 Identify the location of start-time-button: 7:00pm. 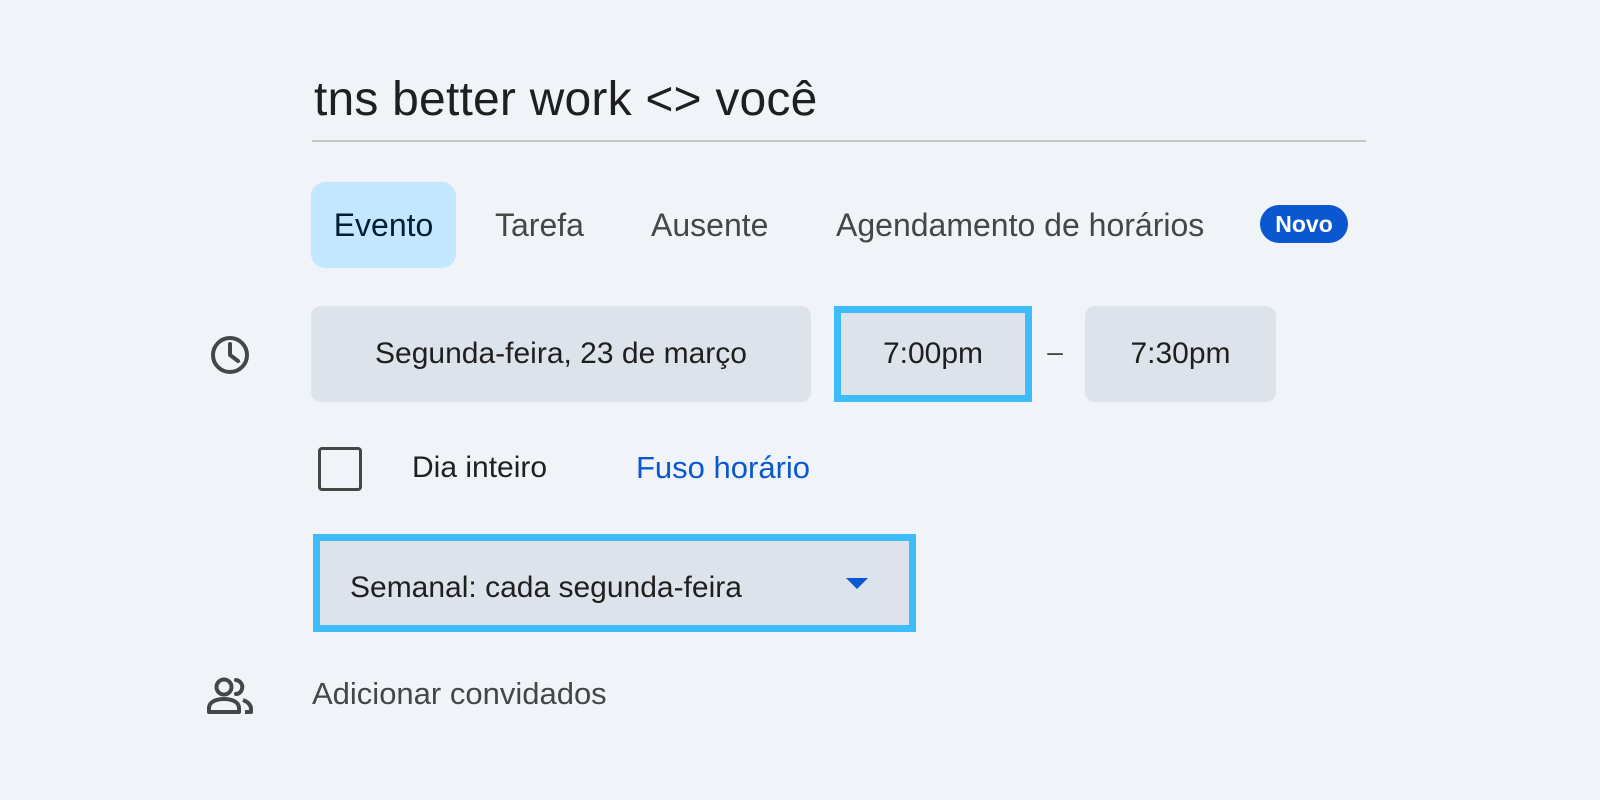
(933, 354).